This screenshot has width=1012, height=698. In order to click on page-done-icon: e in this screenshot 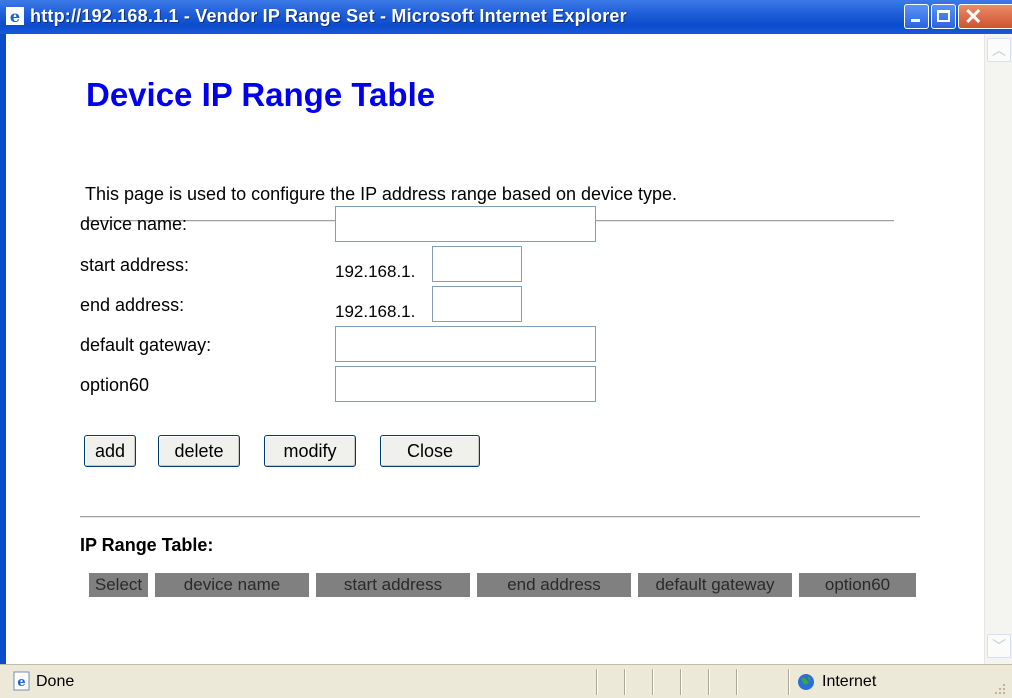, I will do `click(21, 681)`.